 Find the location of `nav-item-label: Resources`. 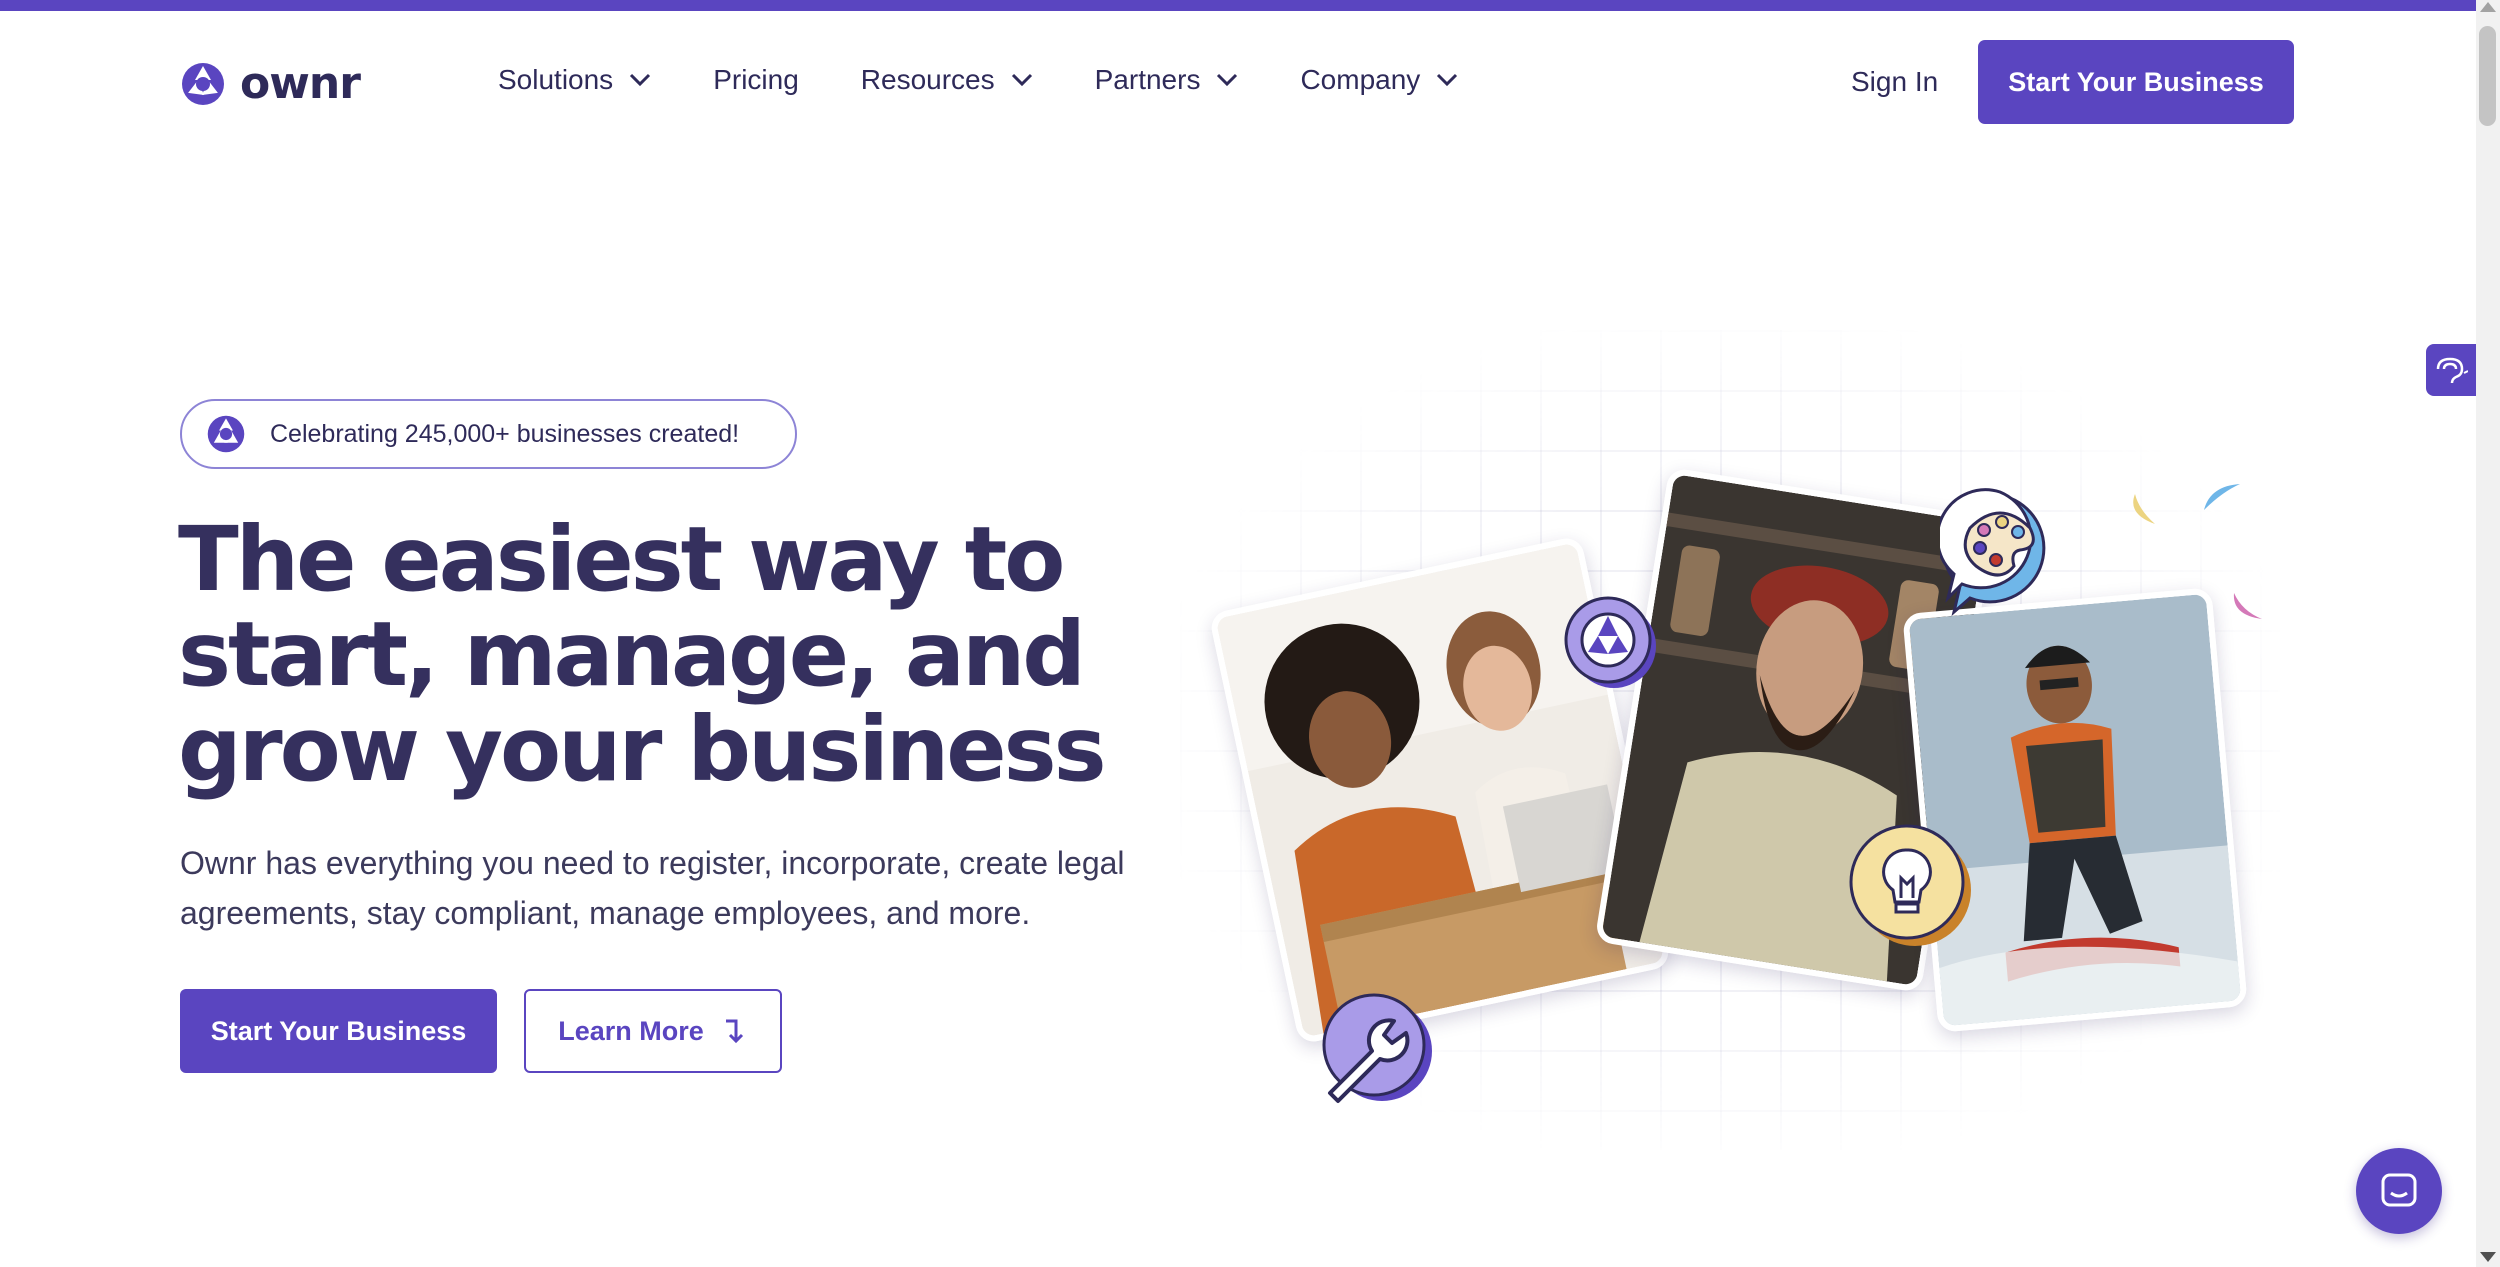

nav-item-label: Resources is located at coordinates (927, 79).